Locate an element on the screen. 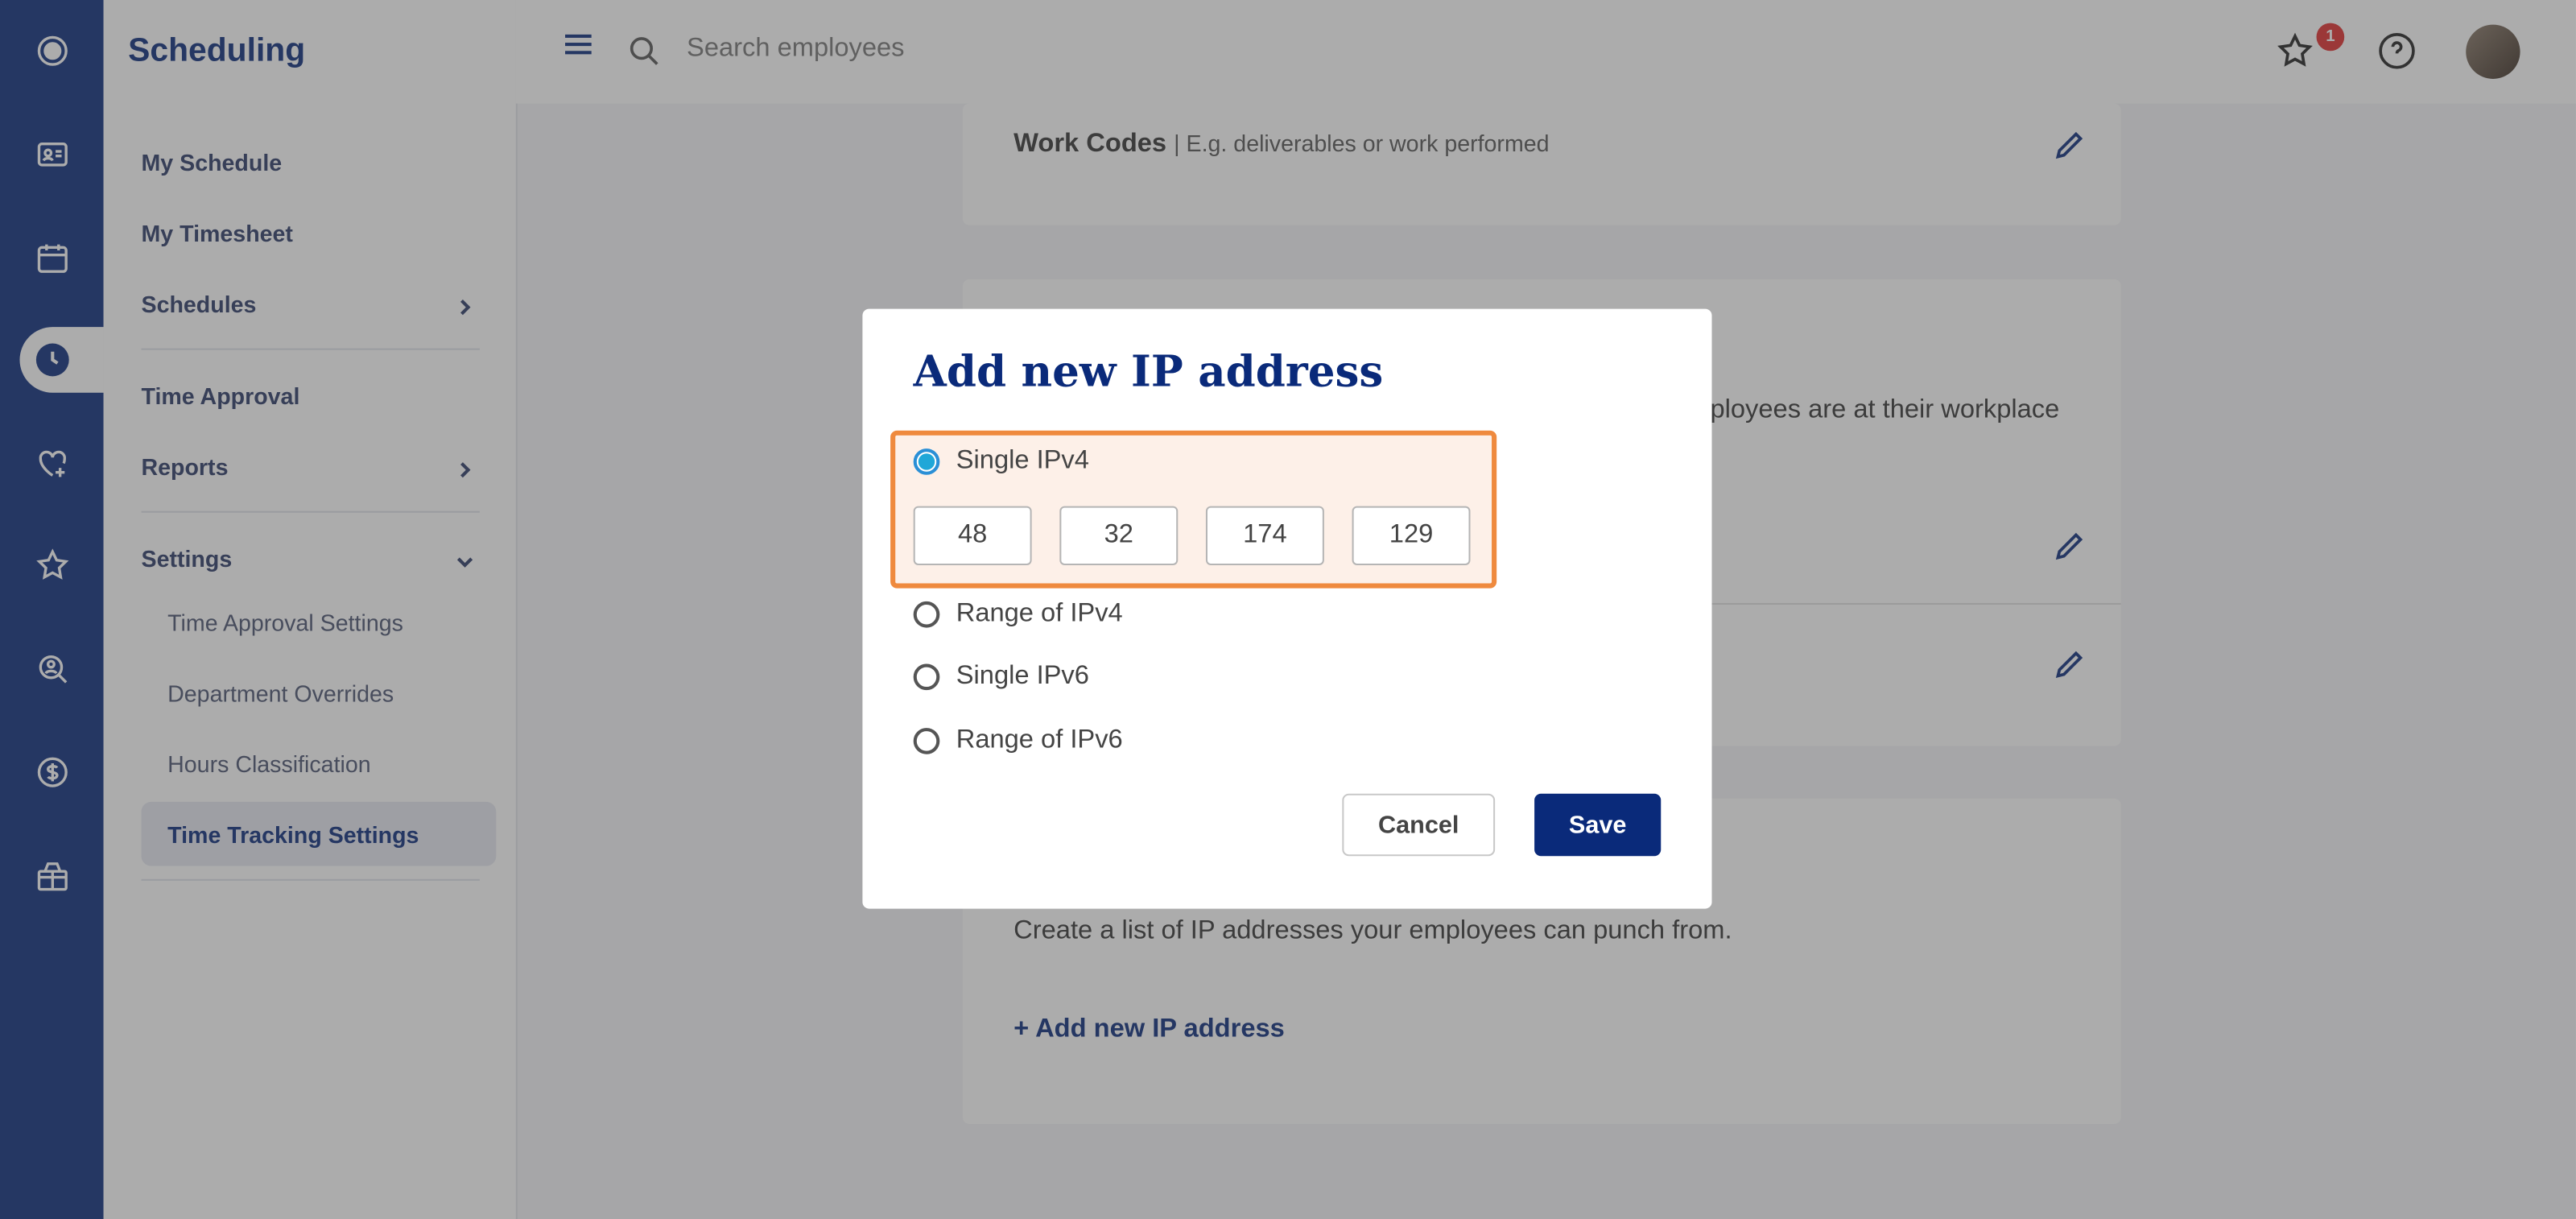 The width and height of the screenshot is (2576, 1219). radio-single-ipv6: Single IPv6 is located at coordinates (1001, 677).